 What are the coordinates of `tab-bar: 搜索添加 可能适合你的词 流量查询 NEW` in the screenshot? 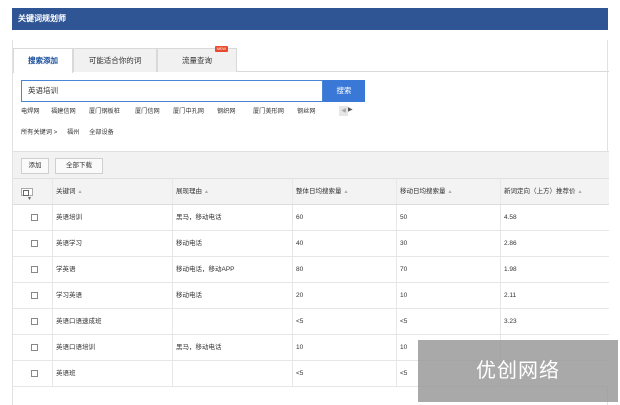 It's located at (311, 59).